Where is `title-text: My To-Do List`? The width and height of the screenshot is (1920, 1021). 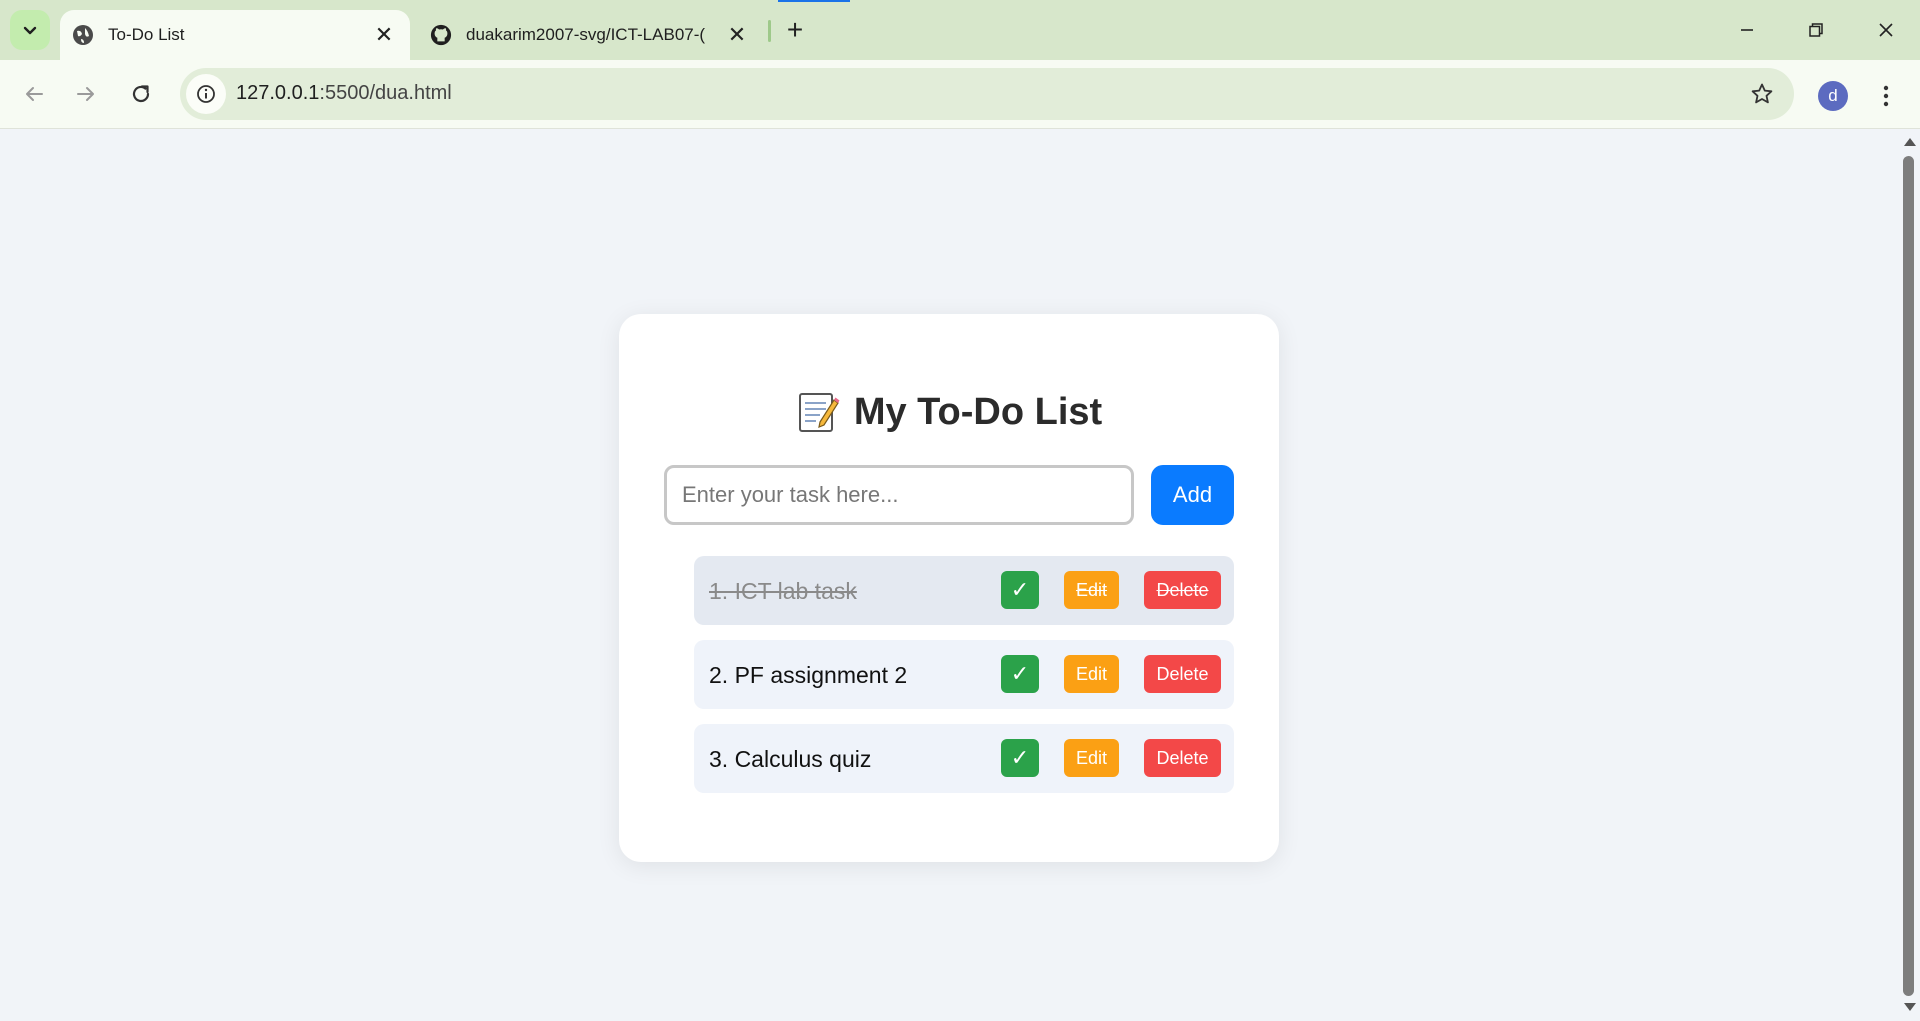 title-text: My To-Do List is located at coordinates (978, 411).